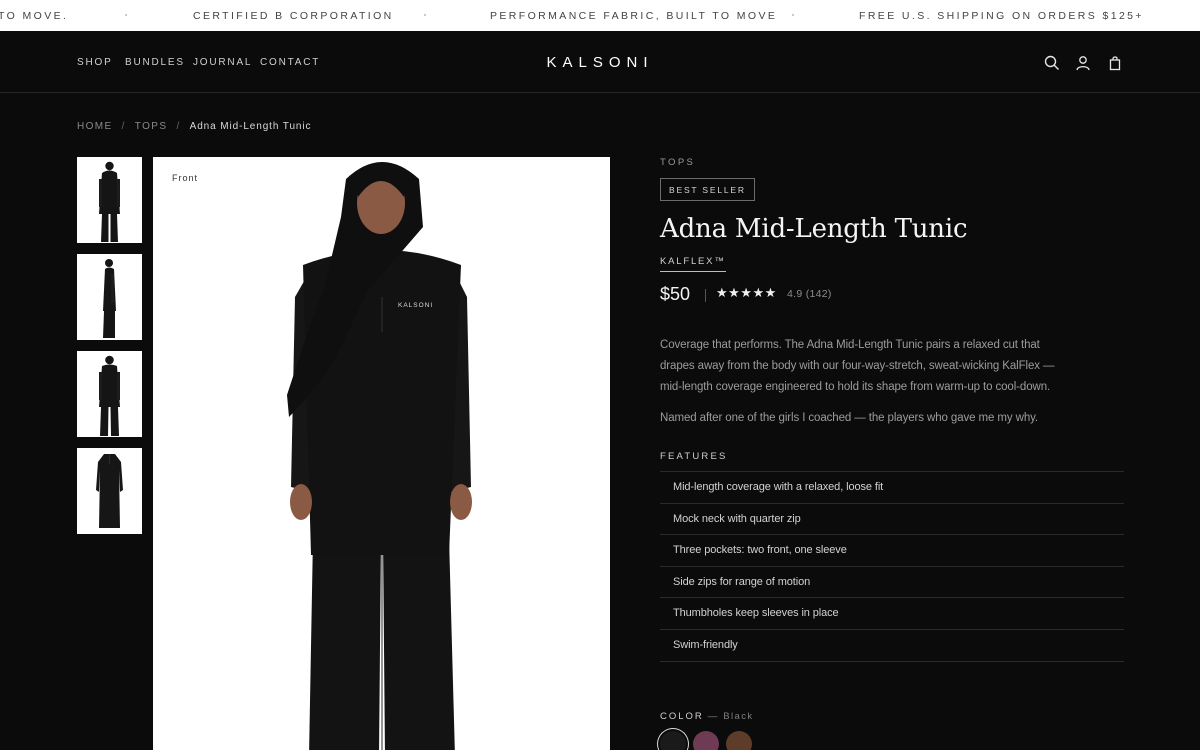 This screenshot has height=750, width=1200. What do you see at coordinates (739, 740) in the screenshot?
I see `swatch-brown` at bounding box center [739, 740].